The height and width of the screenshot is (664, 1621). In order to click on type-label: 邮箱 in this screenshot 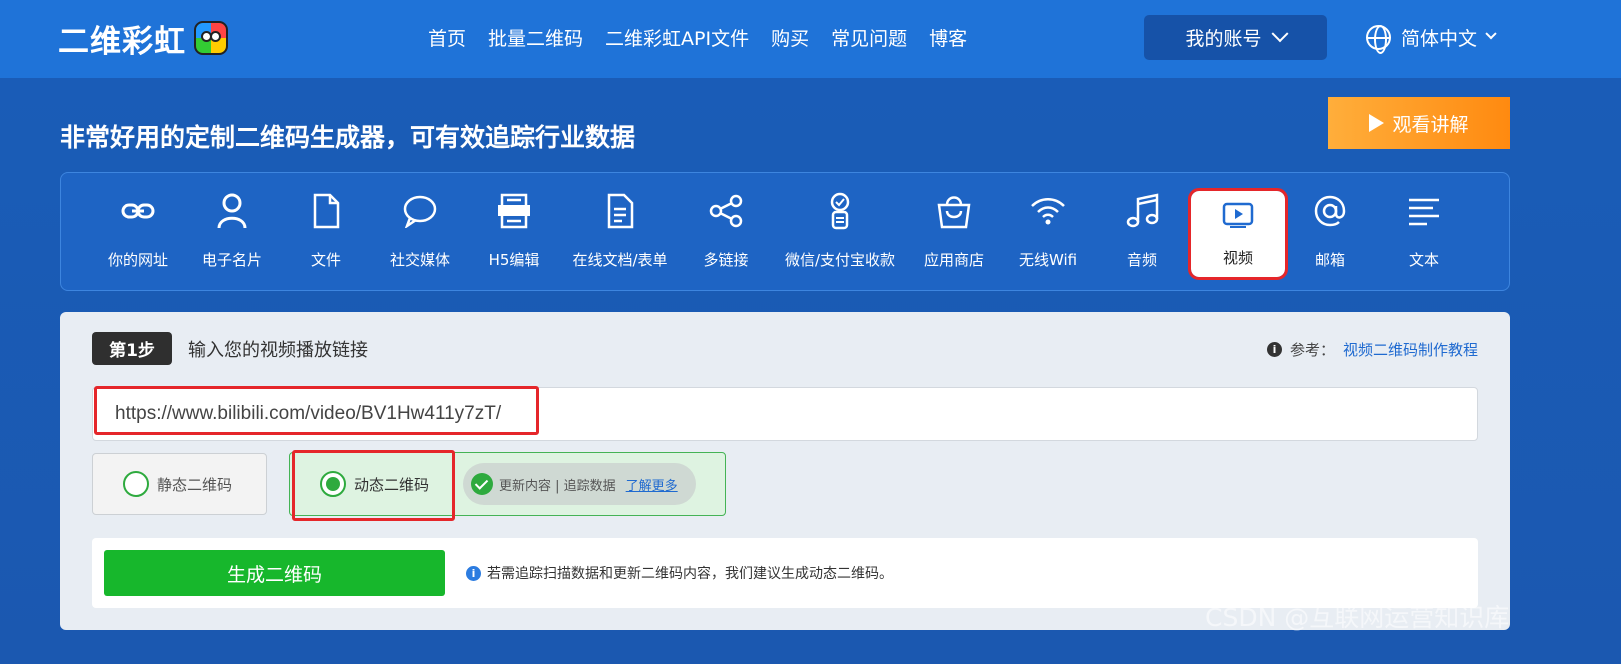, I will do `click(1329, 260)`.